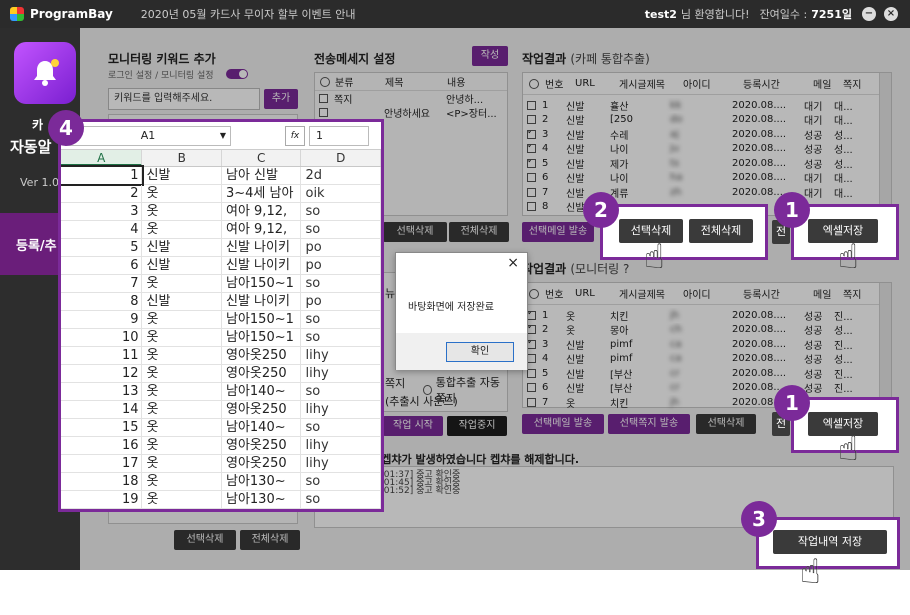 This screenshot has width=910, height=615. I want to click on excel-cell: 6, so click(102, 265).